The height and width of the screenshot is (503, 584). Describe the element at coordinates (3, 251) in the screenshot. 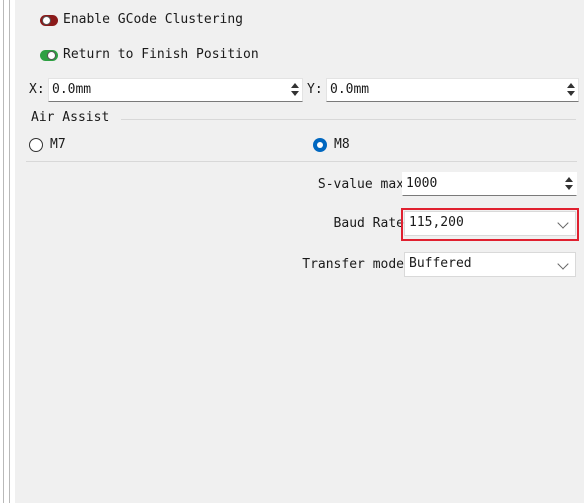

I see `left-border-line` at that location.